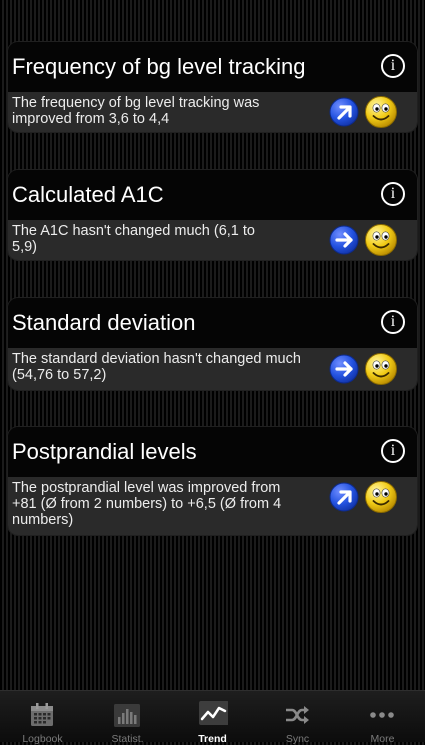  Describe the element at coordinates (213, 713) in the screenshot. I see `trend-line-icon` at that location.